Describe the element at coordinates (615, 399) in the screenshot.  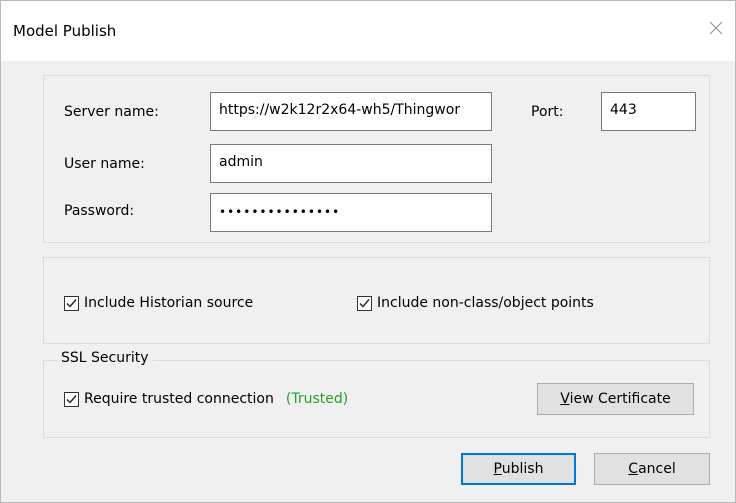
I see `view-certificate-button: View Certificate` at that location.